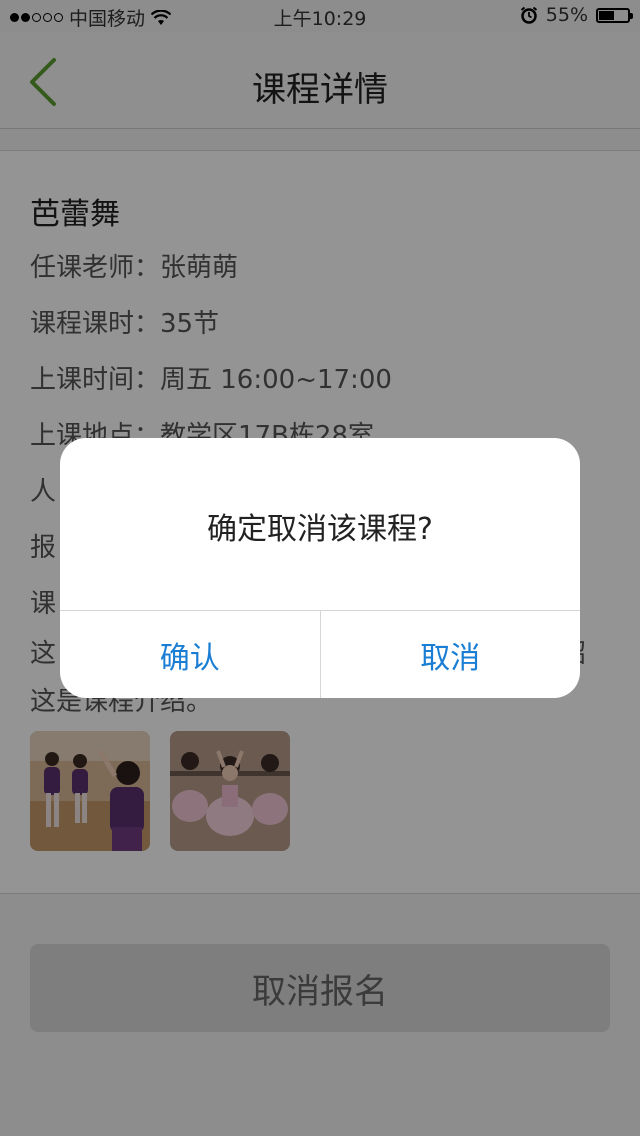  What do you see at coordinates (320, 529) in the screenshot?
I see `dialog-message: 确定取消该课程?` at bounding box center [320, 529].